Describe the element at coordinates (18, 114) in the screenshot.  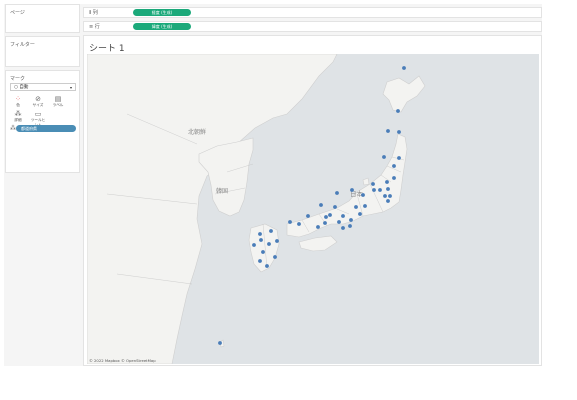
I see `detail-icon: ⁂` at that location.